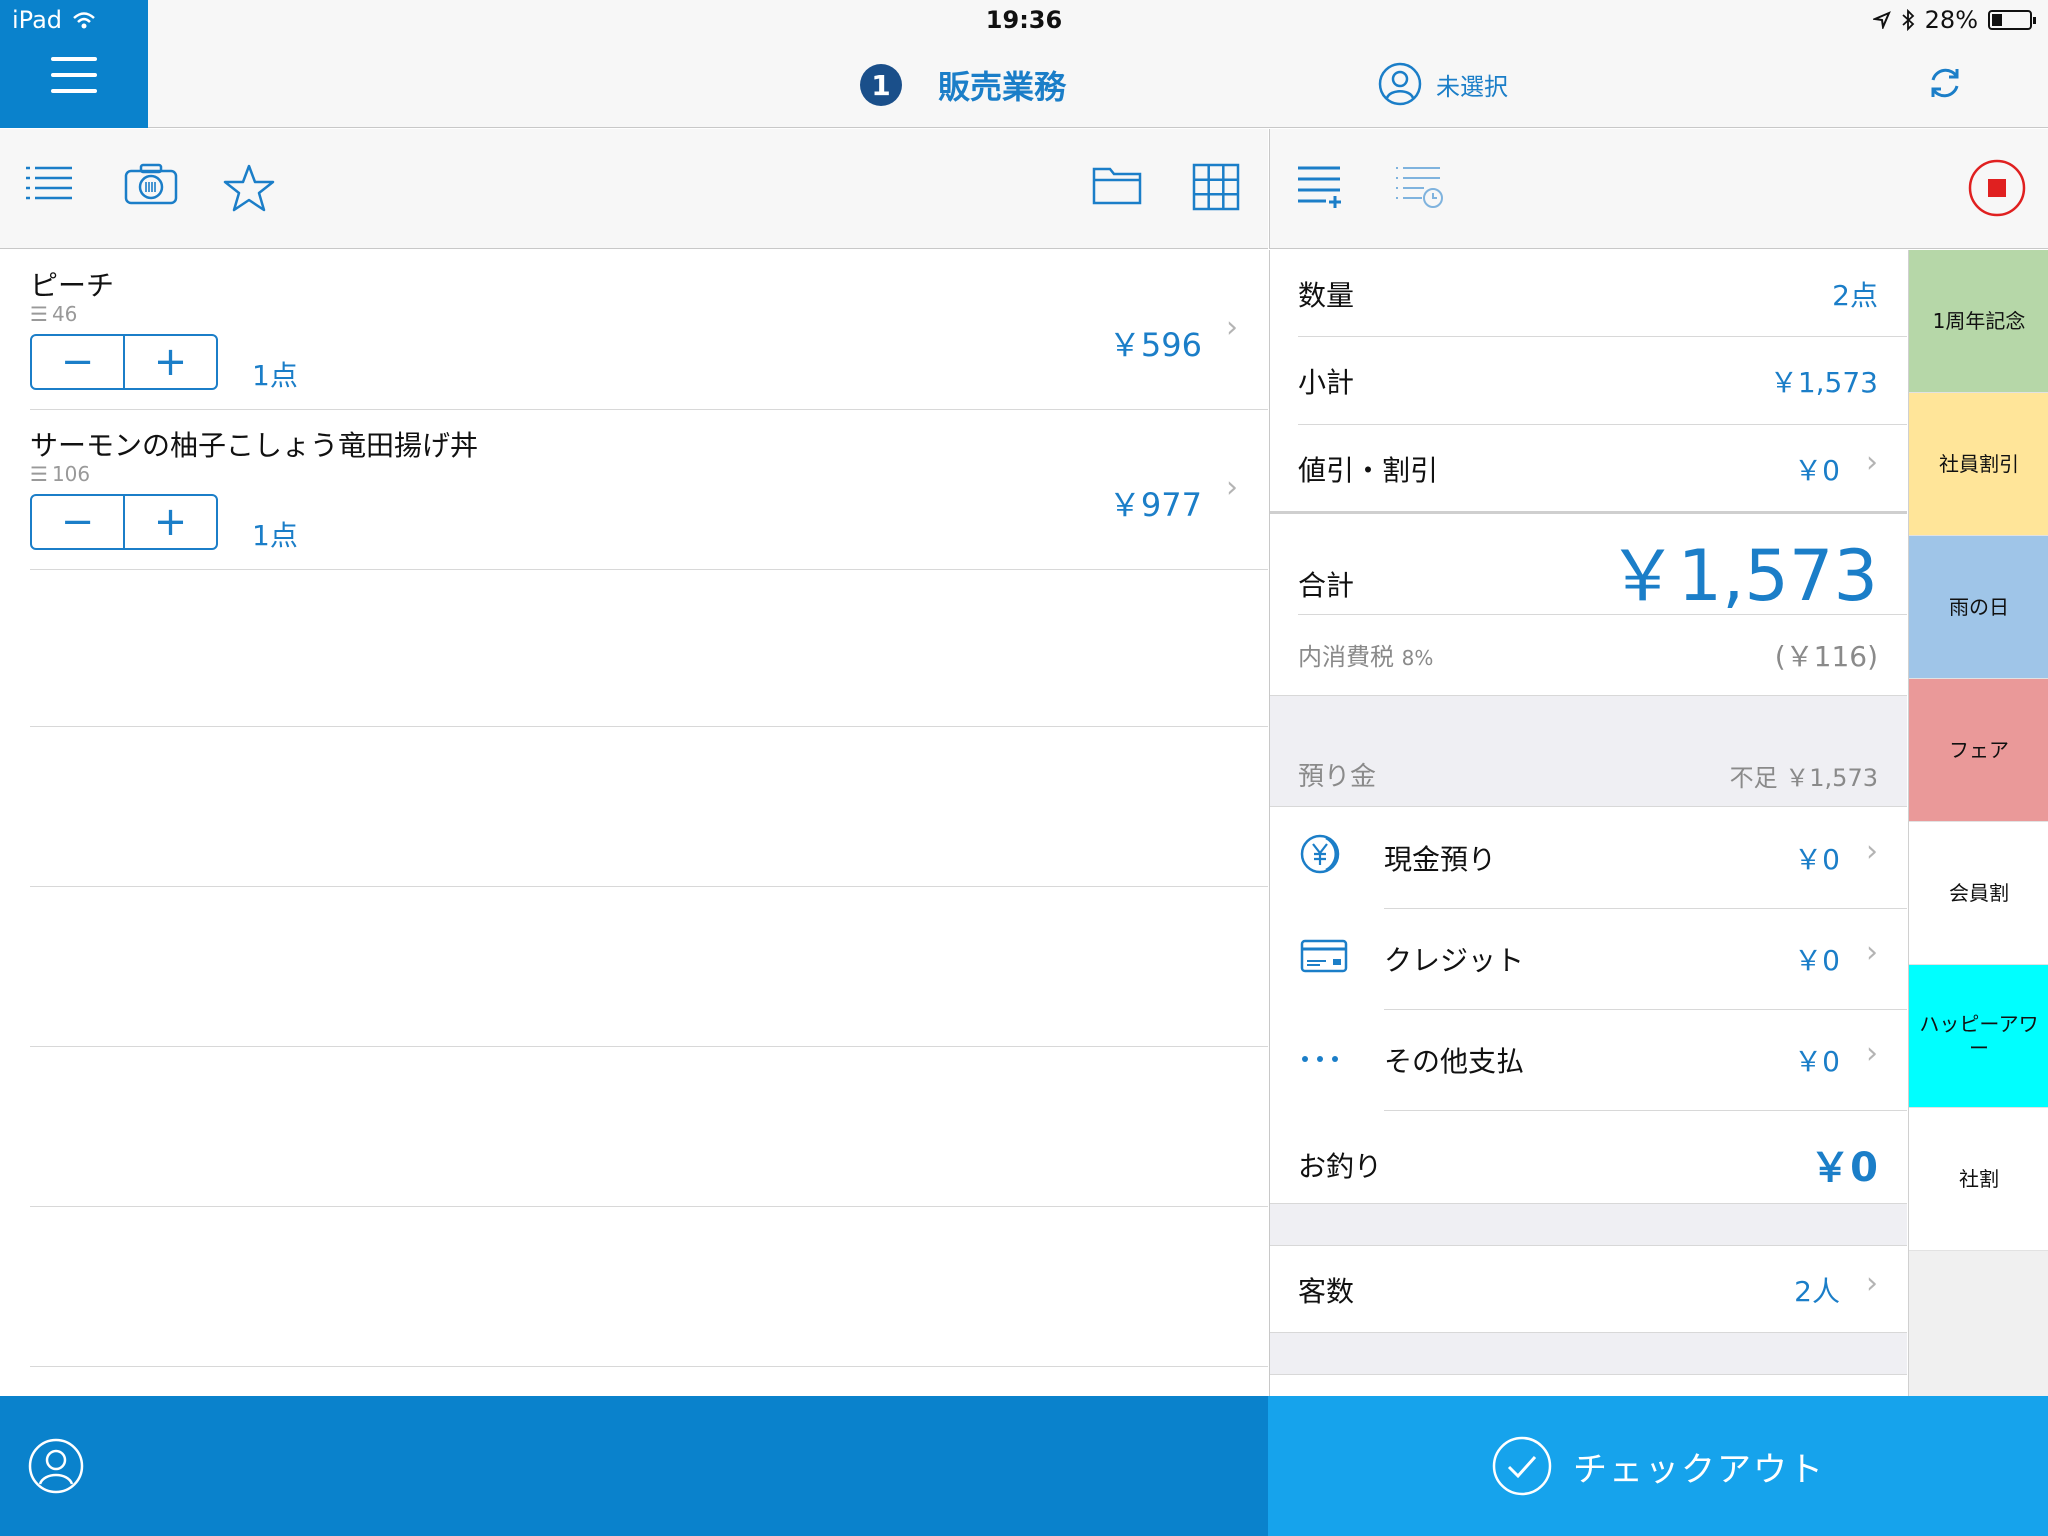 Image resolution: width=2048 pixels, height=1536 pixels. What do you see at coordinates (1817, 1291) in the screenshot?
I see `guests-value: 2人` at bounding box center [1817, 1291].